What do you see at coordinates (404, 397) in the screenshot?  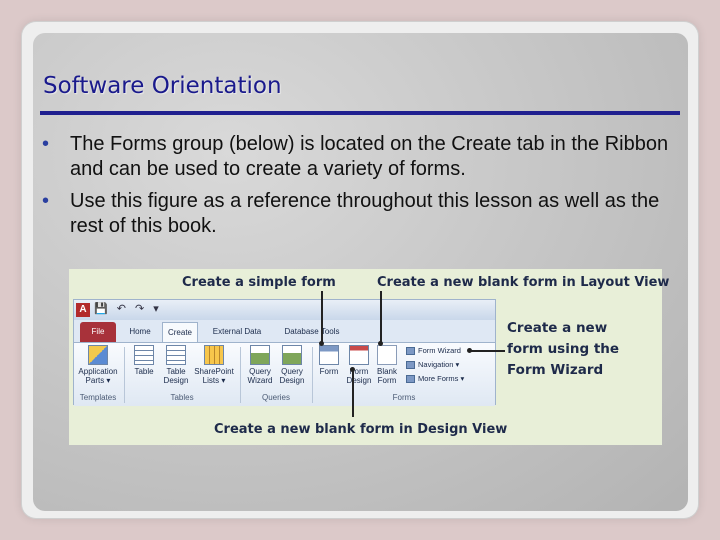 I see `group-label-forms: Forms` at bounding box center [404, 397].